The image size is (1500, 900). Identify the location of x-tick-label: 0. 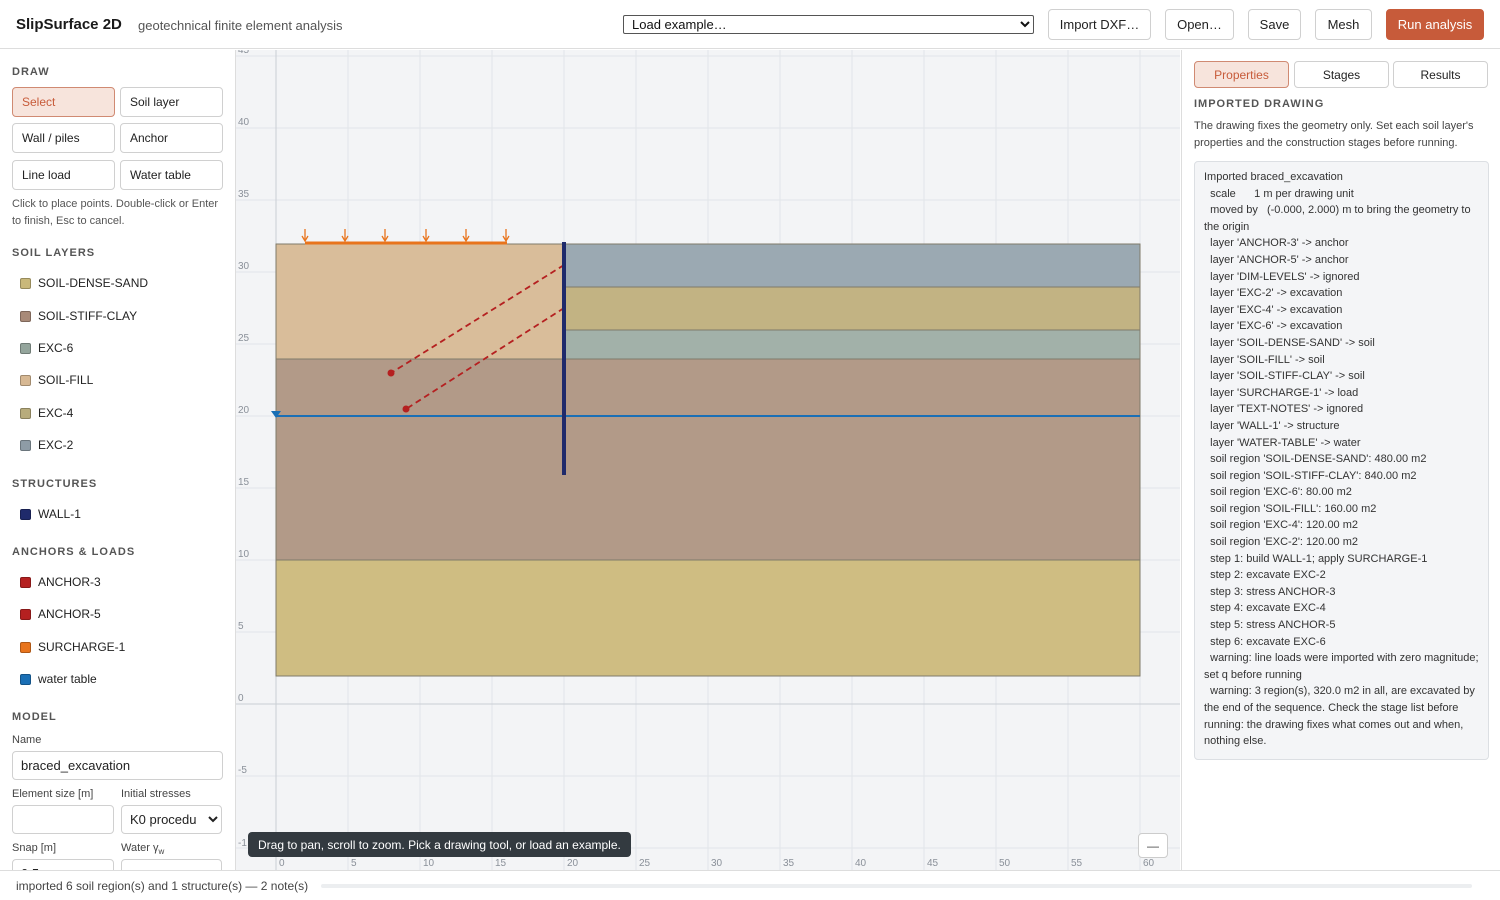
(282, 863).